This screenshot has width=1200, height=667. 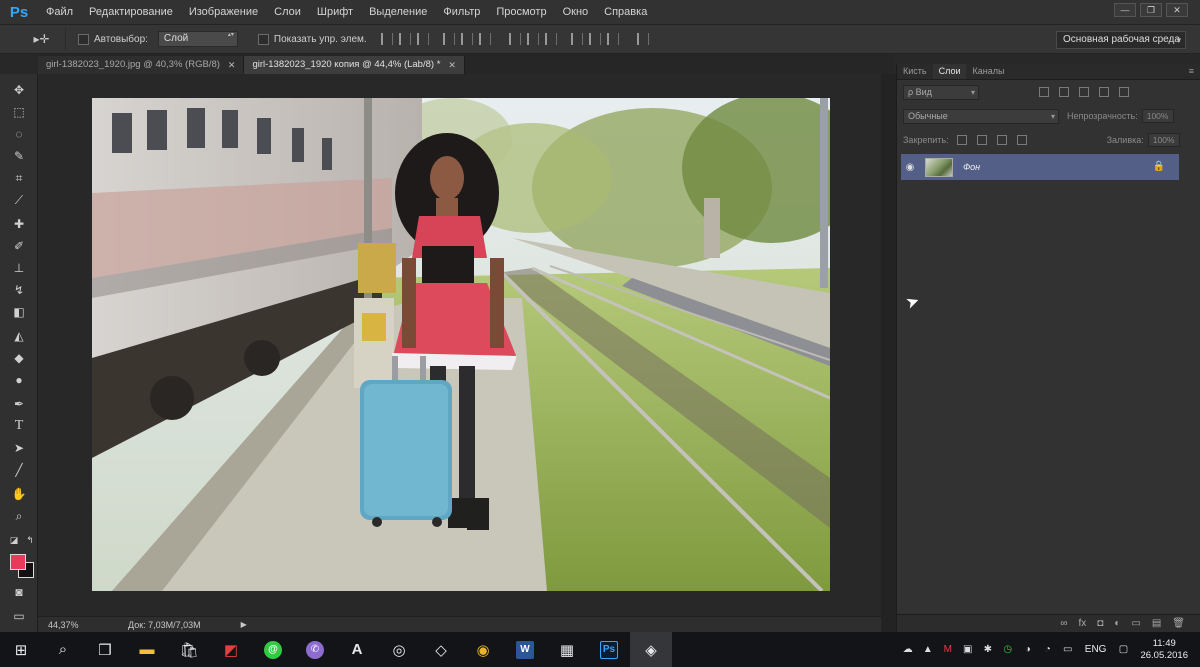 I want to click on link-layers-icon: ∞, so click(x=1063, y=623).